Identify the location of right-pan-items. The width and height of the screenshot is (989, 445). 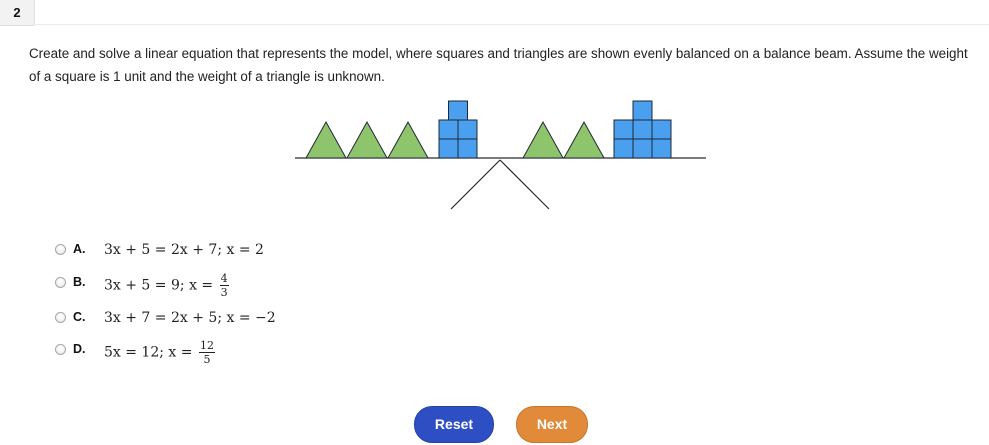
(597, 129).